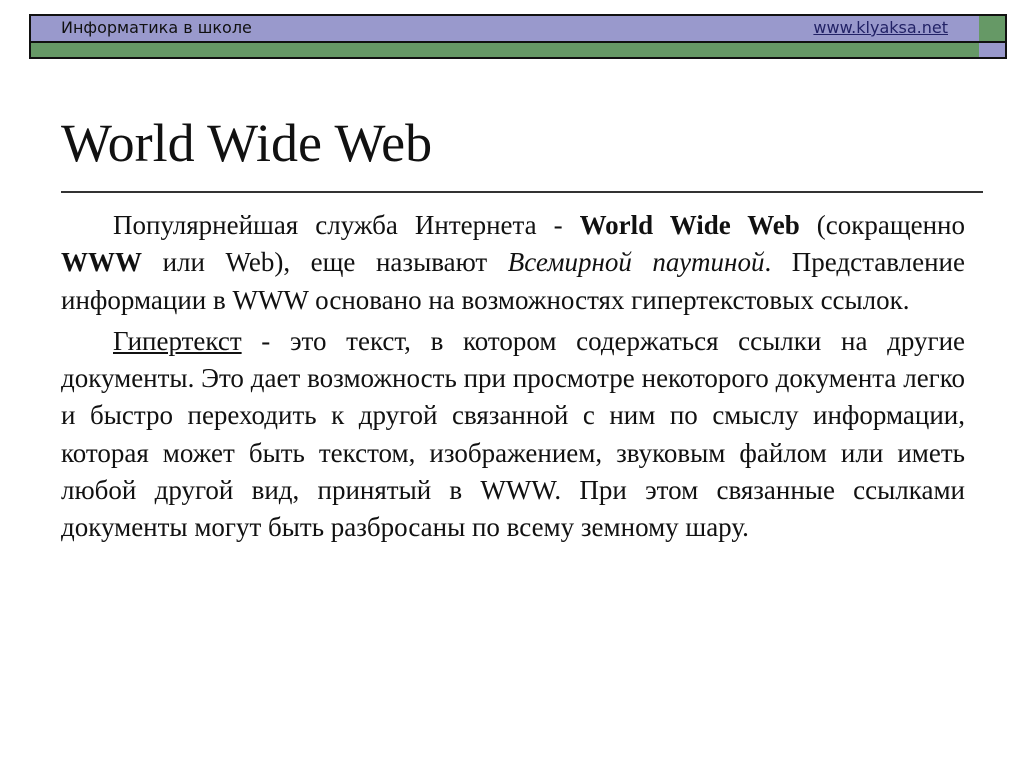 The height and width of the screenshot is (767, 1024). I want to click on text: (сокращенно, so click(882, 225).